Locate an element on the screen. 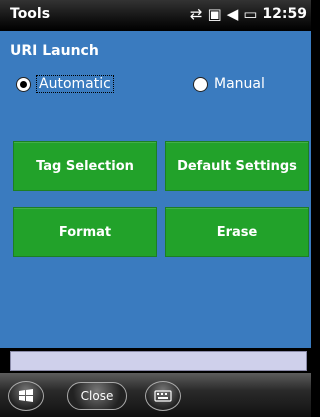 Image resolution: width=320 pixels, height=417 pixels. radio-manual: Manual is located at coordinates (229, 84).